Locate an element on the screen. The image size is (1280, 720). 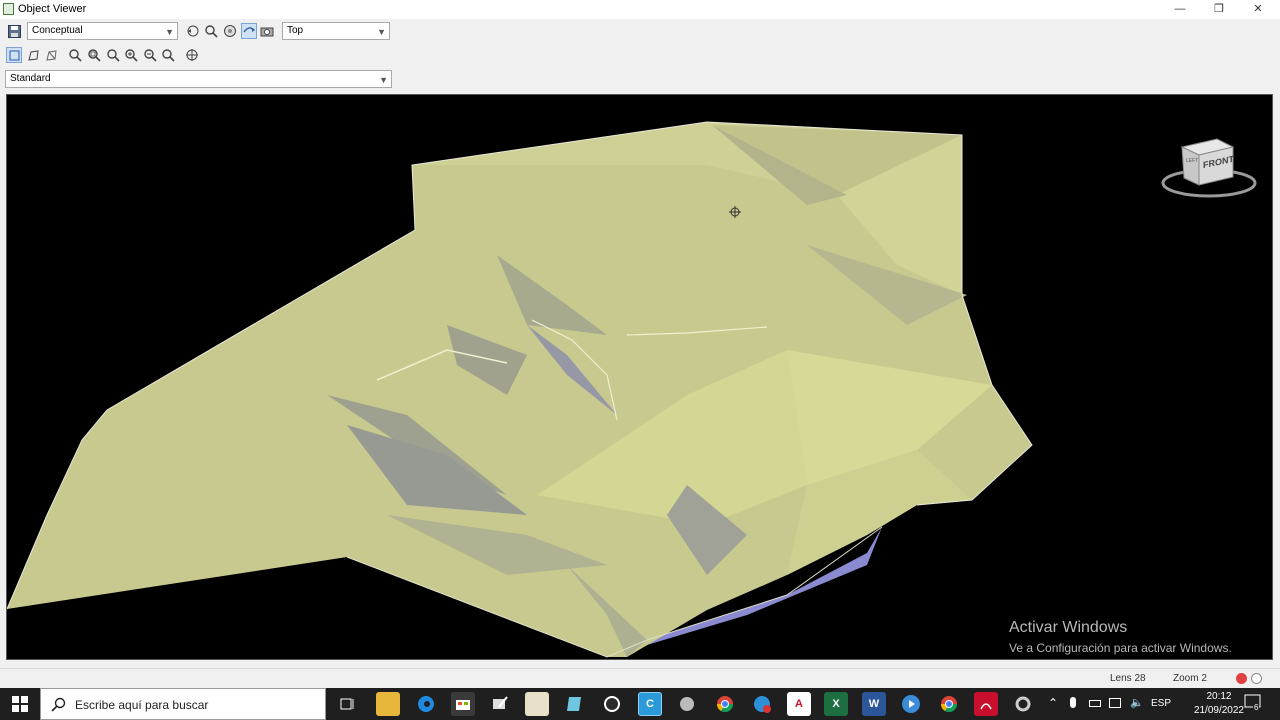
language-indicator: ESP is located at coordinates (1161, 703).